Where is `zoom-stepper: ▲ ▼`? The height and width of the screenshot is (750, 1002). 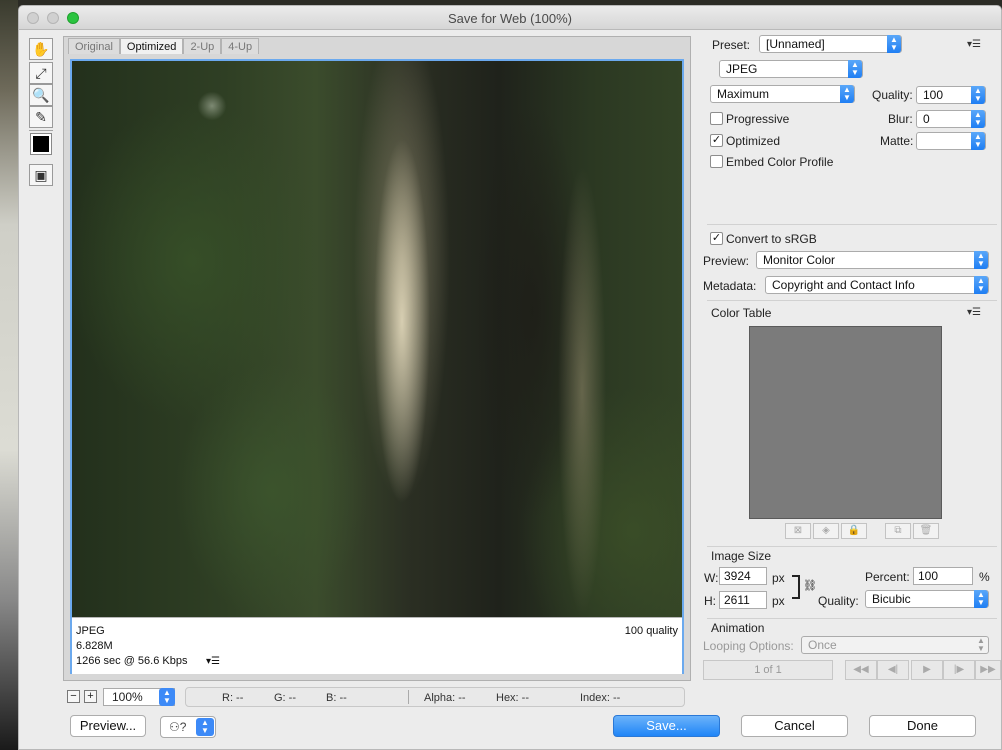 zoom-stepper: ▲ ▼ is located at coordinates (167, 697).